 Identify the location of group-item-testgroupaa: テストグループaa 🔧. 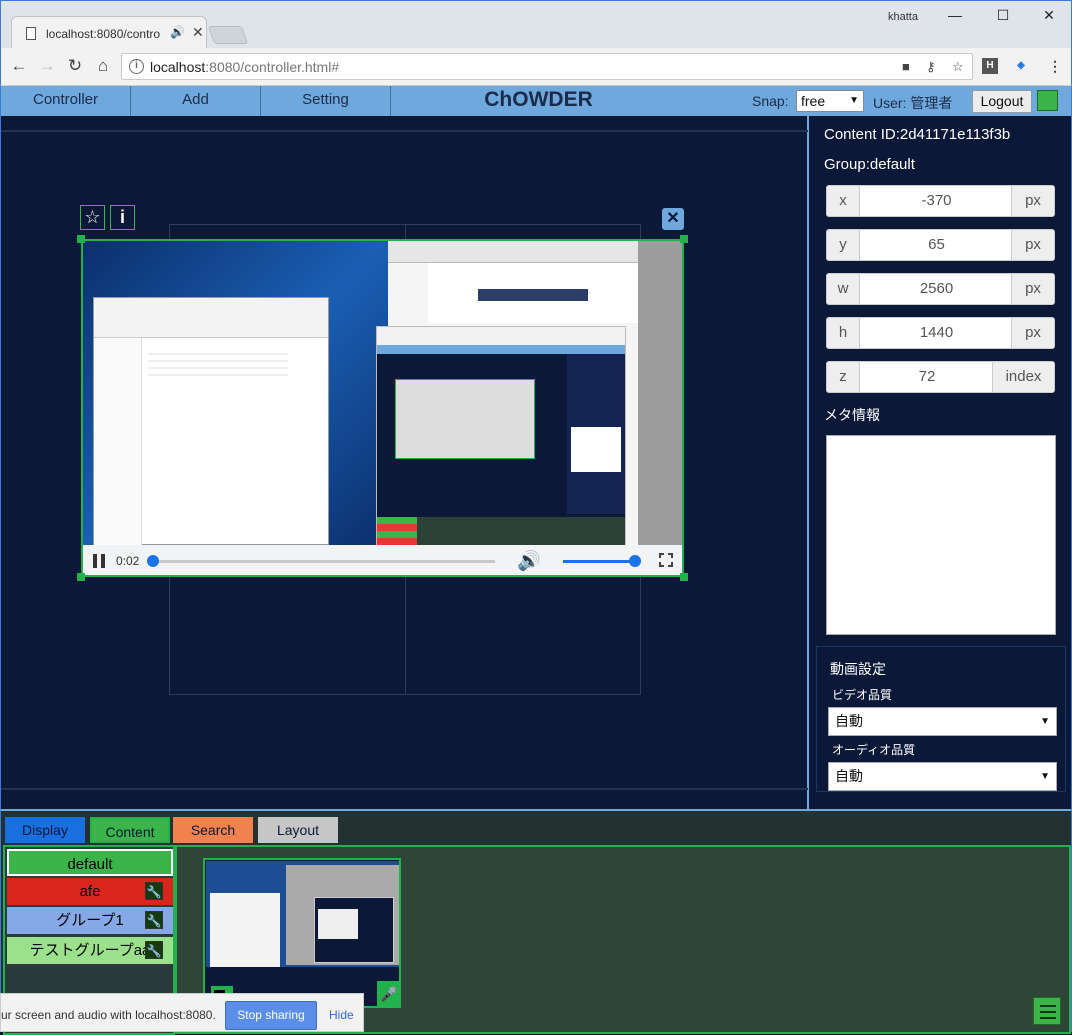
(90, 950).